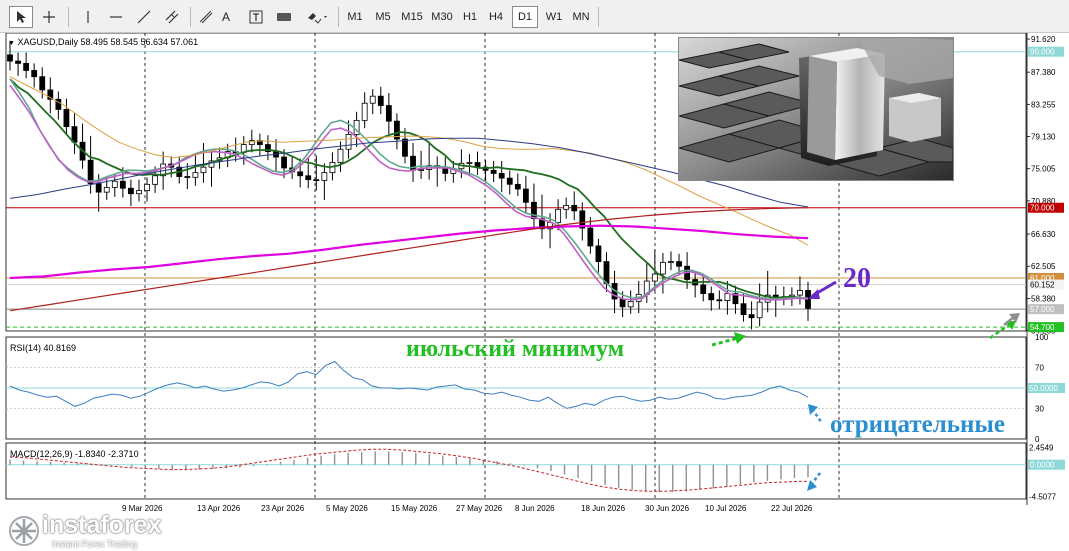 This screenshot has height=551, width=1069. I want to click on macd-y-tick-label: -4.5077, so click(1043, 496).